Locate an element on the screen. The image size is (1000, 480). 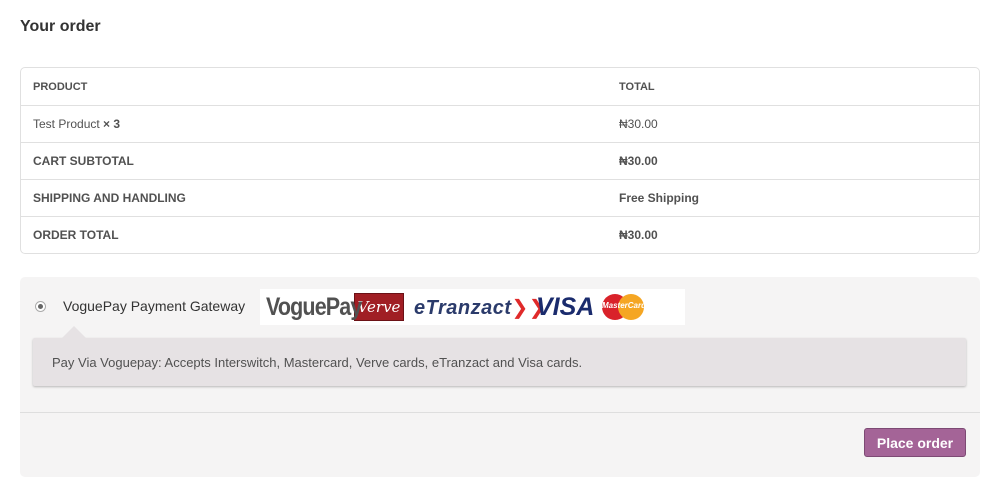
table-row: ORDER TOTAL ₦30.00 is located at coordinates (500, 234).